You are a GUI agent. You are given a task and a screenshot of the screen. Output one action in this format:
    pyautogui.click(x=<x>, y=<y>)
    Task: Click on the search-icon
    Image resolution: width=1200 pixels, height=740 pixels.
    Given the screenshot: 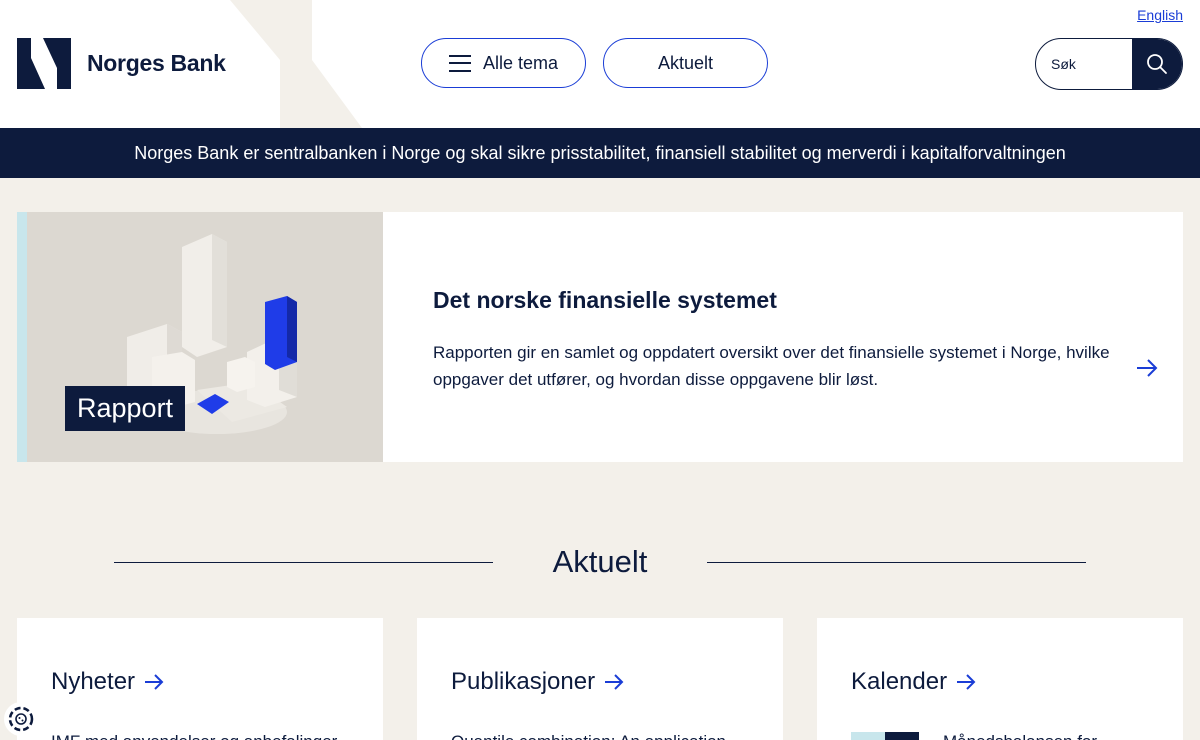 What is the action you would take?
    pyautogui.click(x=1157, y=64)
    